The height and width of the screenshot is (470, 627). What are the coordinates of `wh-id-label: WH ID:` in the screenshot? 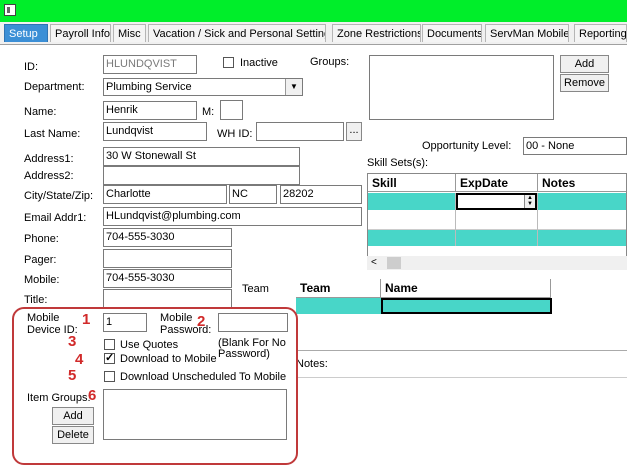 It's located at (235, 134).